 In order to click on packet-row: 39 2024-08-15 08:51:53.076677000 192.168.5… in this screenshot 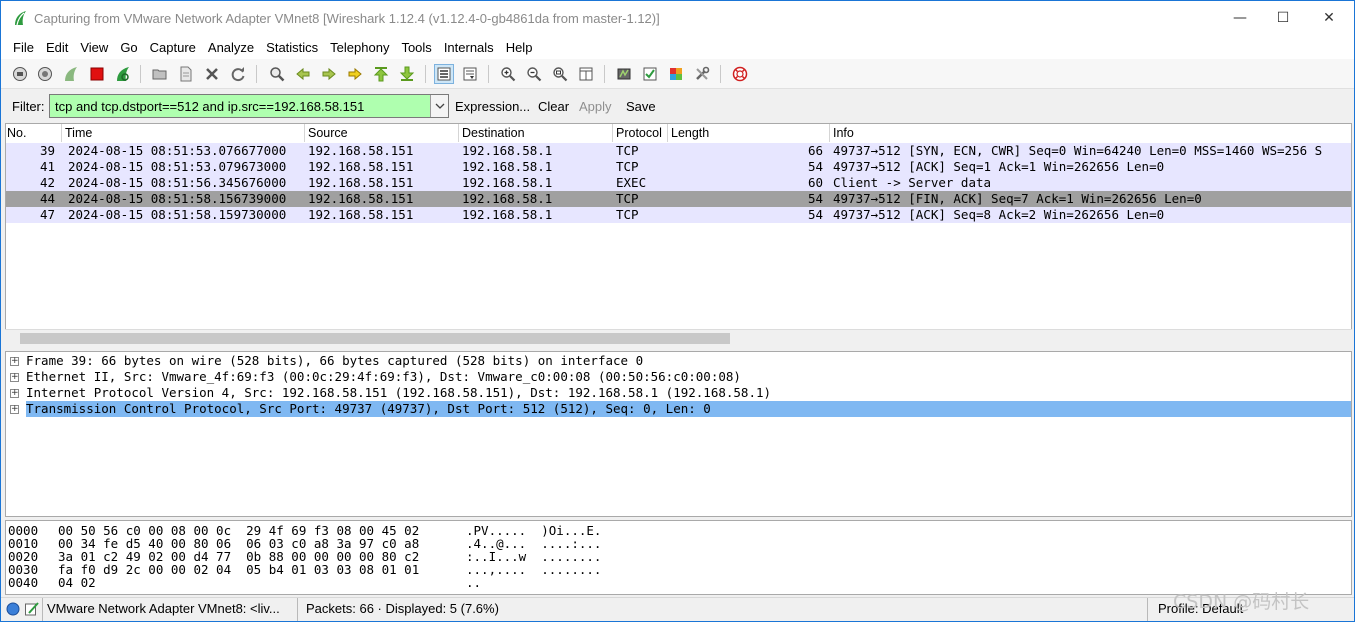, I will do `click(678, 151)`.